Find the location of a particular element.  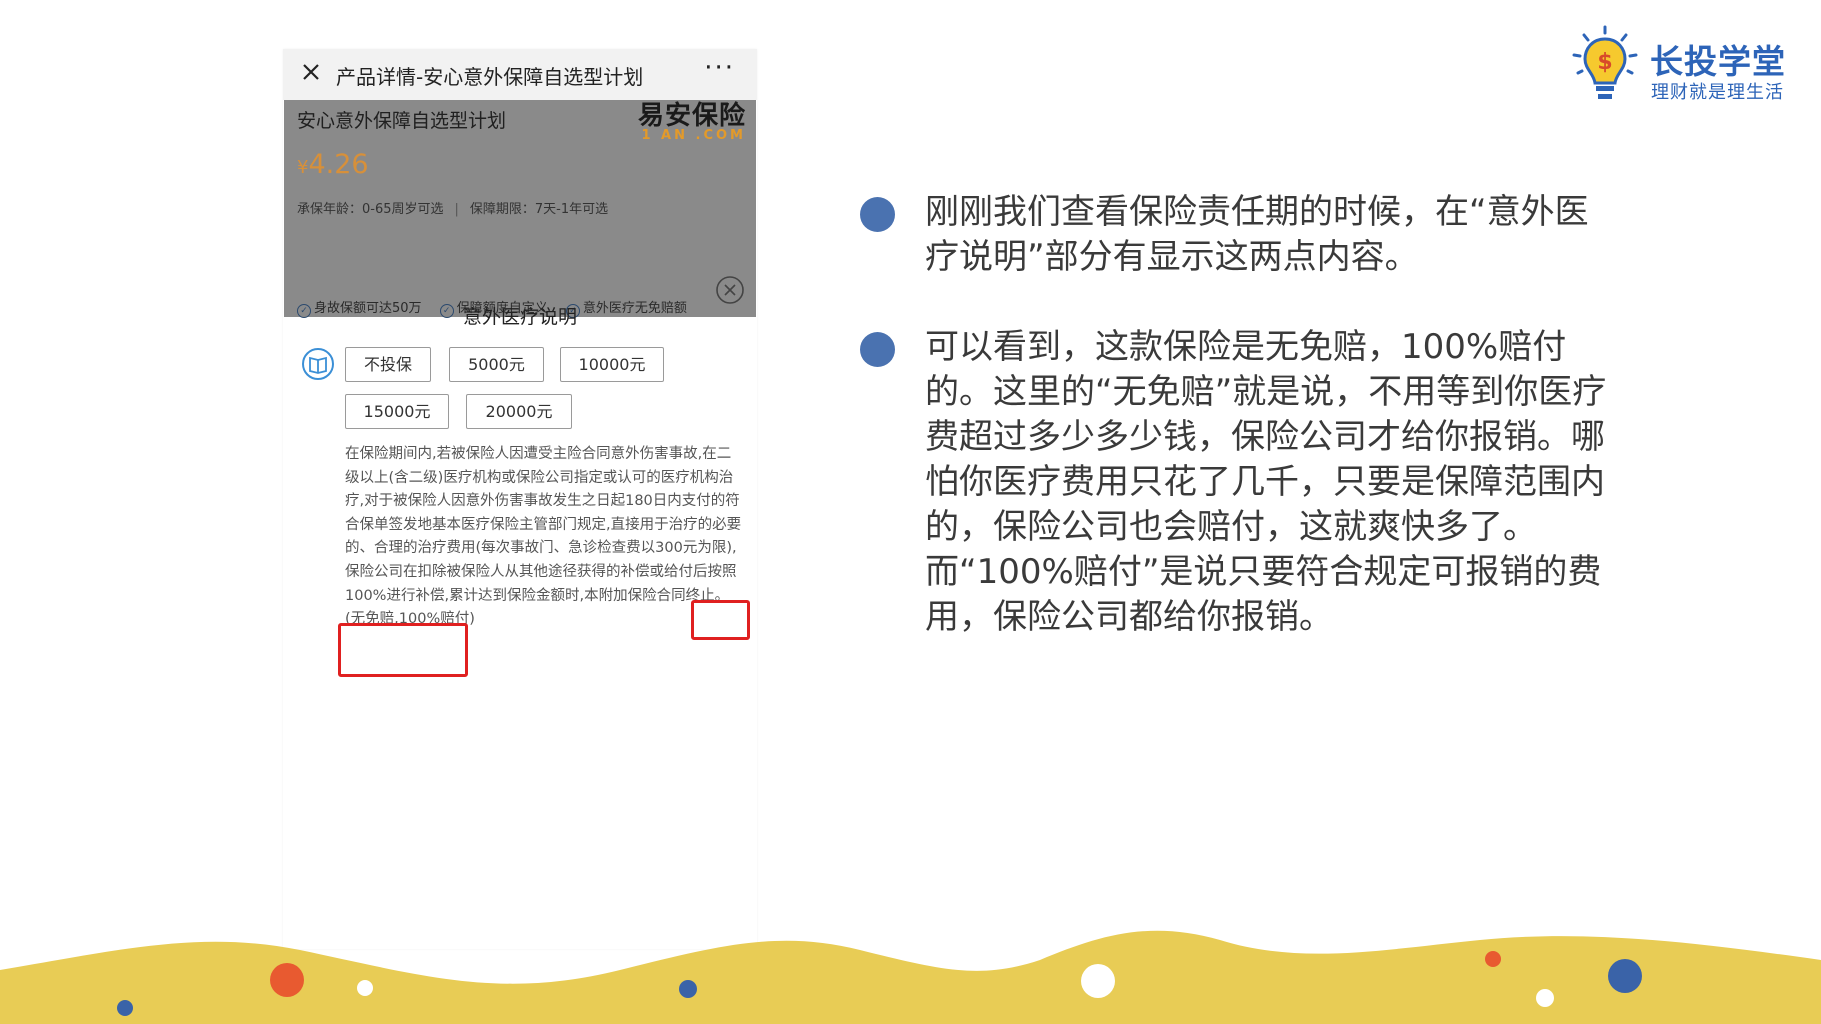

close-icon is located at coordinates (311, 72).